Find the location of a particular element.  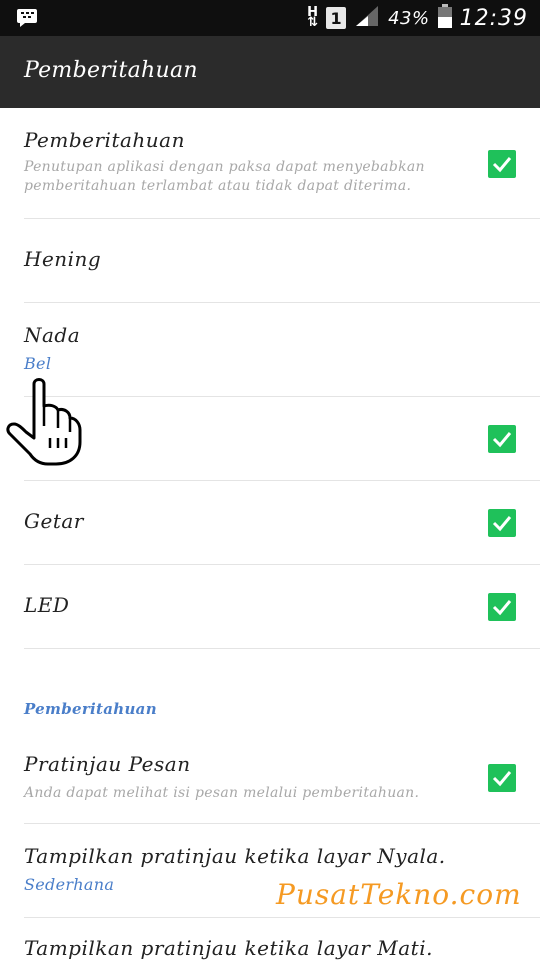

setting-title: Pratinjau Pesan is located at coordinates (107, 764).